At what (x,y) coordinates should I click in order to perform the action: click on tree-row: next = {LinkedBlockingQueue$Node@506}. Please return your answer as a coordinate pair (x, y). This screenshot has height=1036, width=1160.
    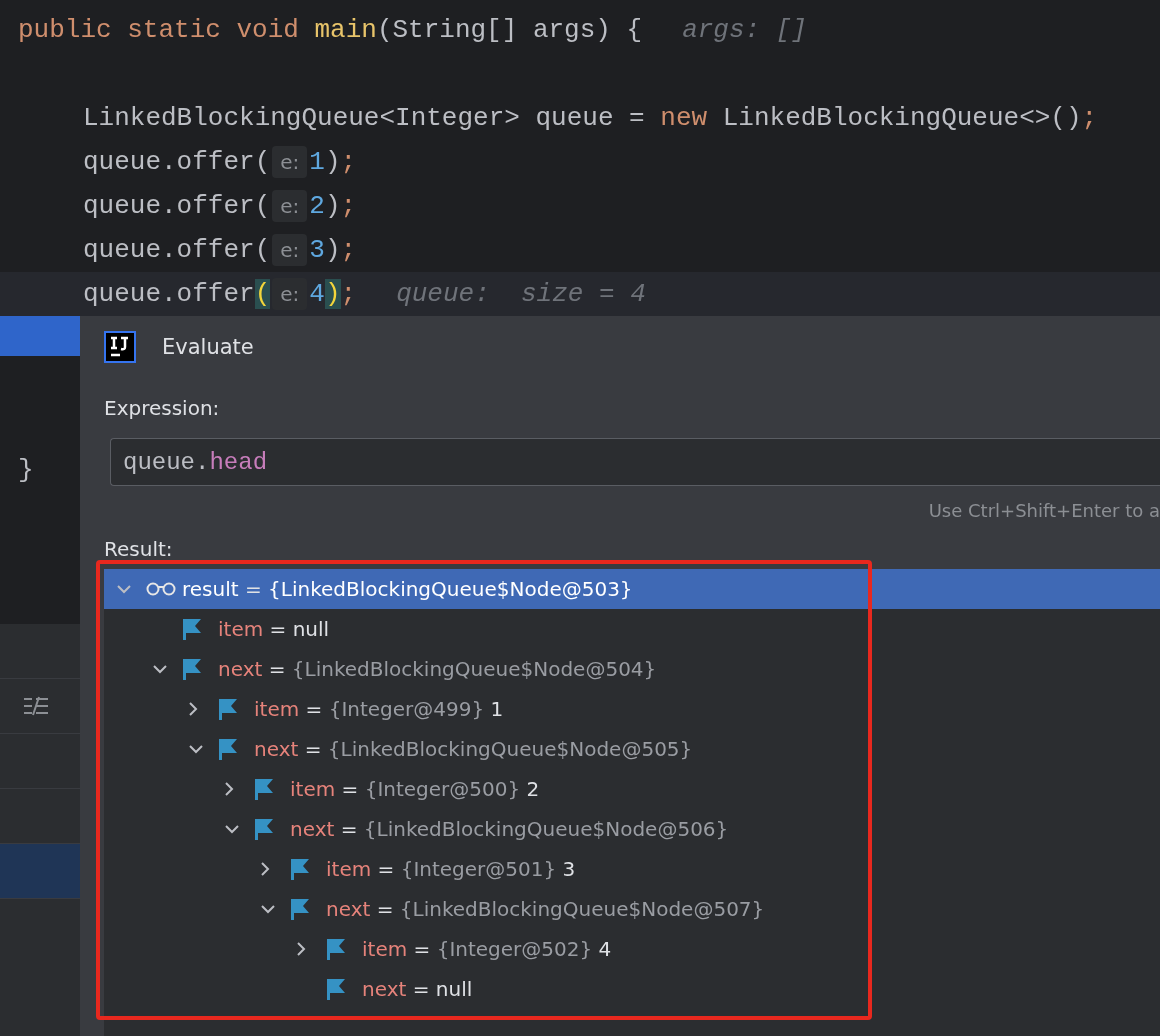
    Looking at the image, I should click on (632, 829).